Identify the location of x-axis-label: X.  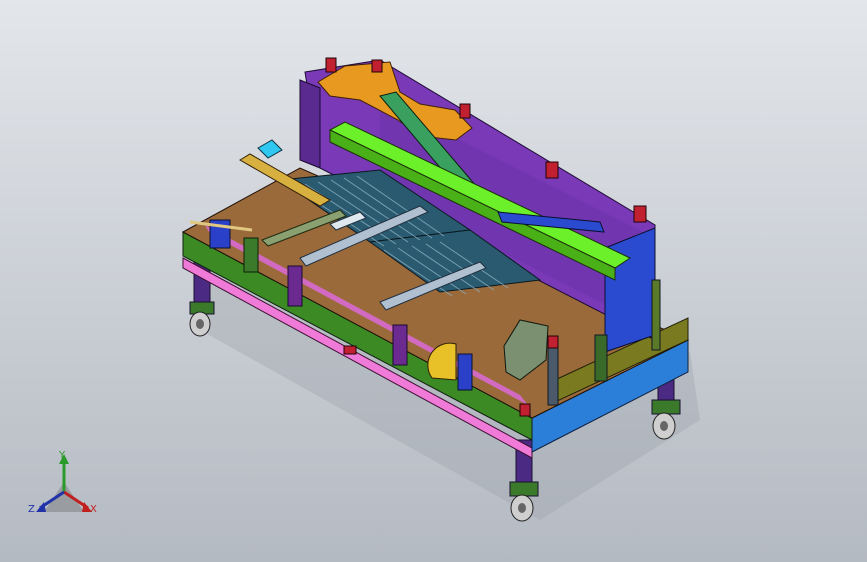
(93, 509).